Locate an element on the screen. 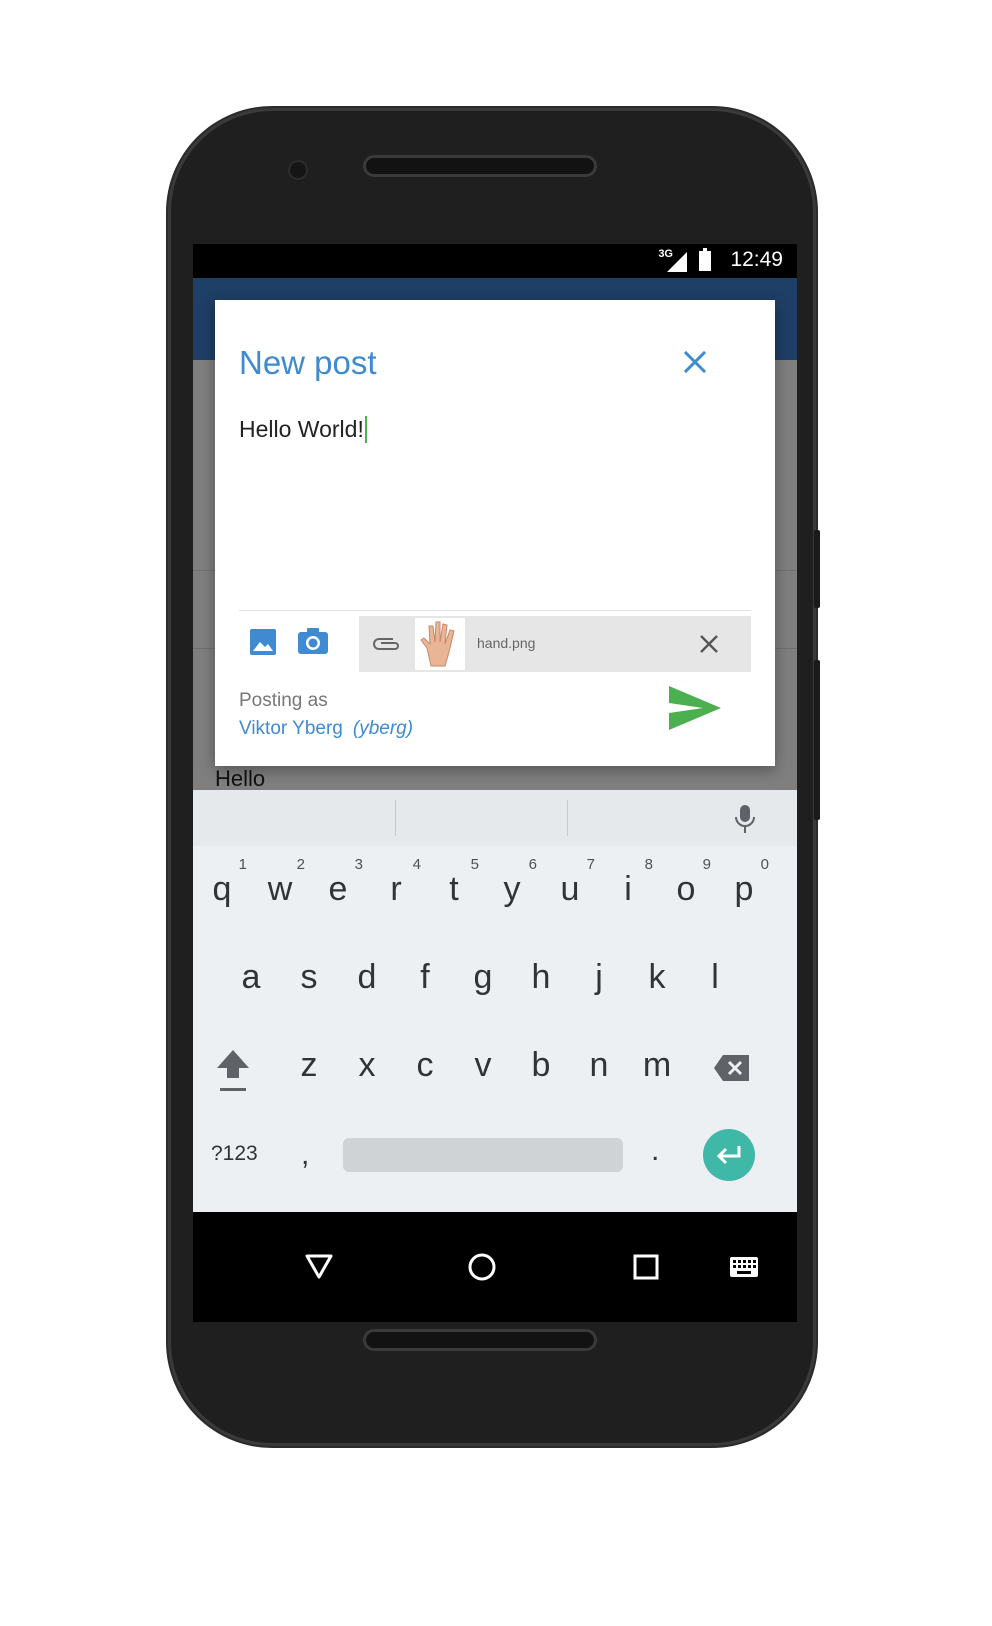 The height and width of the screenshot is (1626, 992). key-q: 1q is located at coordinates (222, 884).